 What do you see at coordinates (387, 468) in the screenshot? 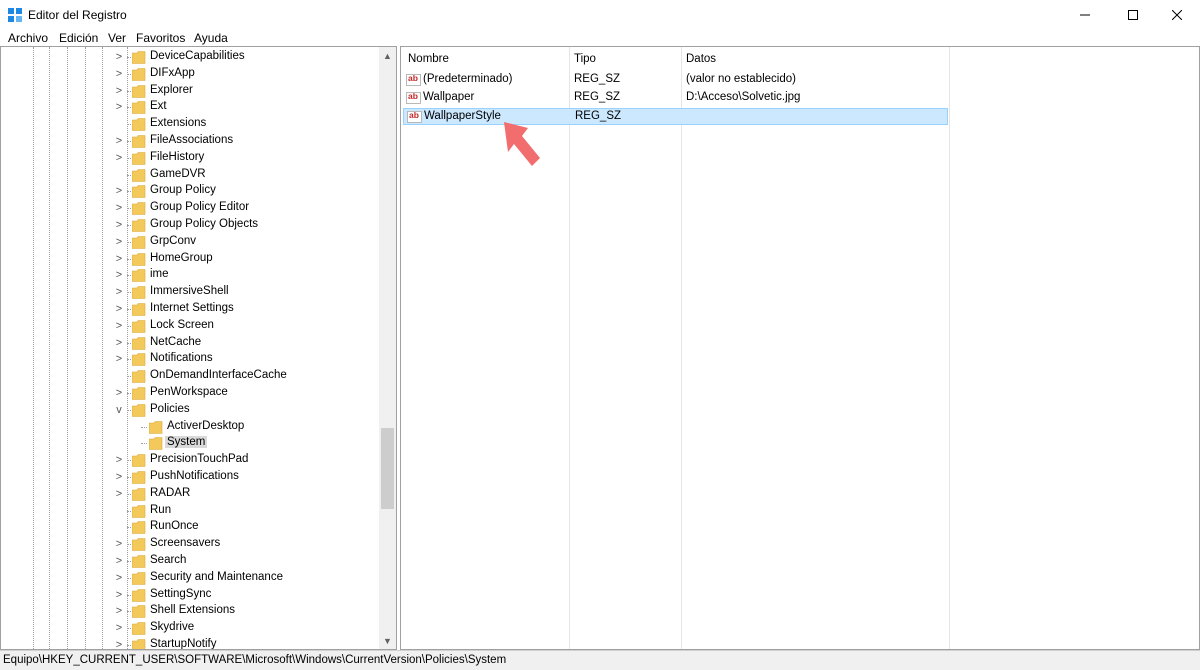
I see `scroll-thumb` at bounding box center [387, 468].